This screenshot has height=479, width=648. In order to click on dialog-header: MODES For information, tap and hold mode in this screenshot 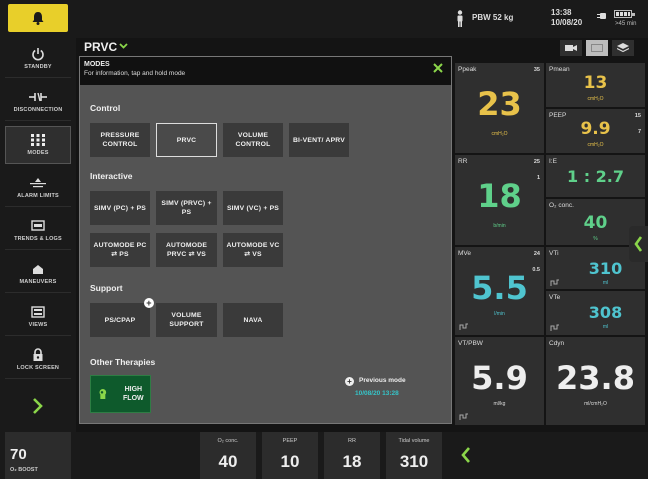, I will do `click(265, 71)`.